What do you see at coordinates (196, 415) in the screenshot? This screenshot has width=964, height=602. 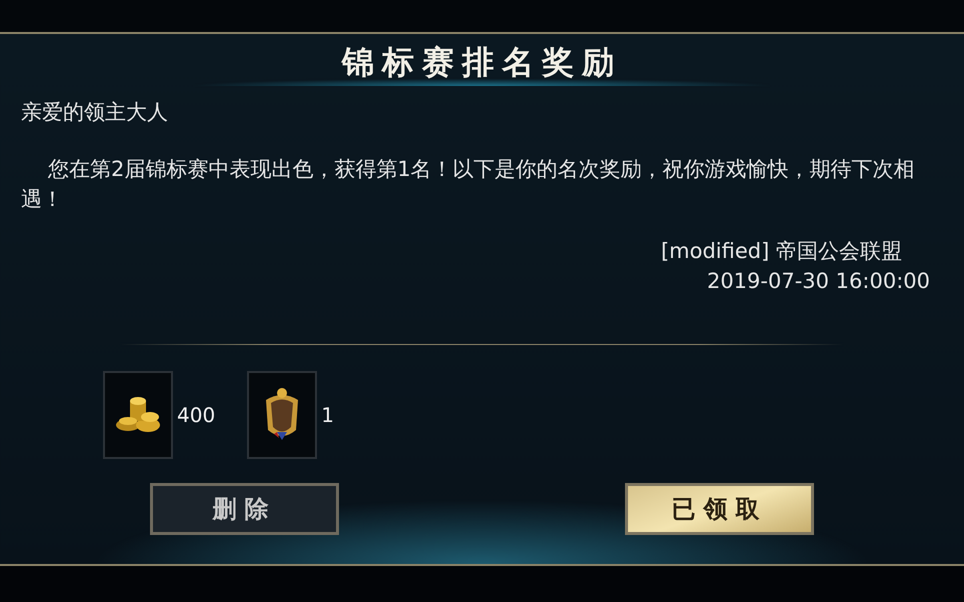 I see `reward-count: 400` at bounding box center [196, 415].